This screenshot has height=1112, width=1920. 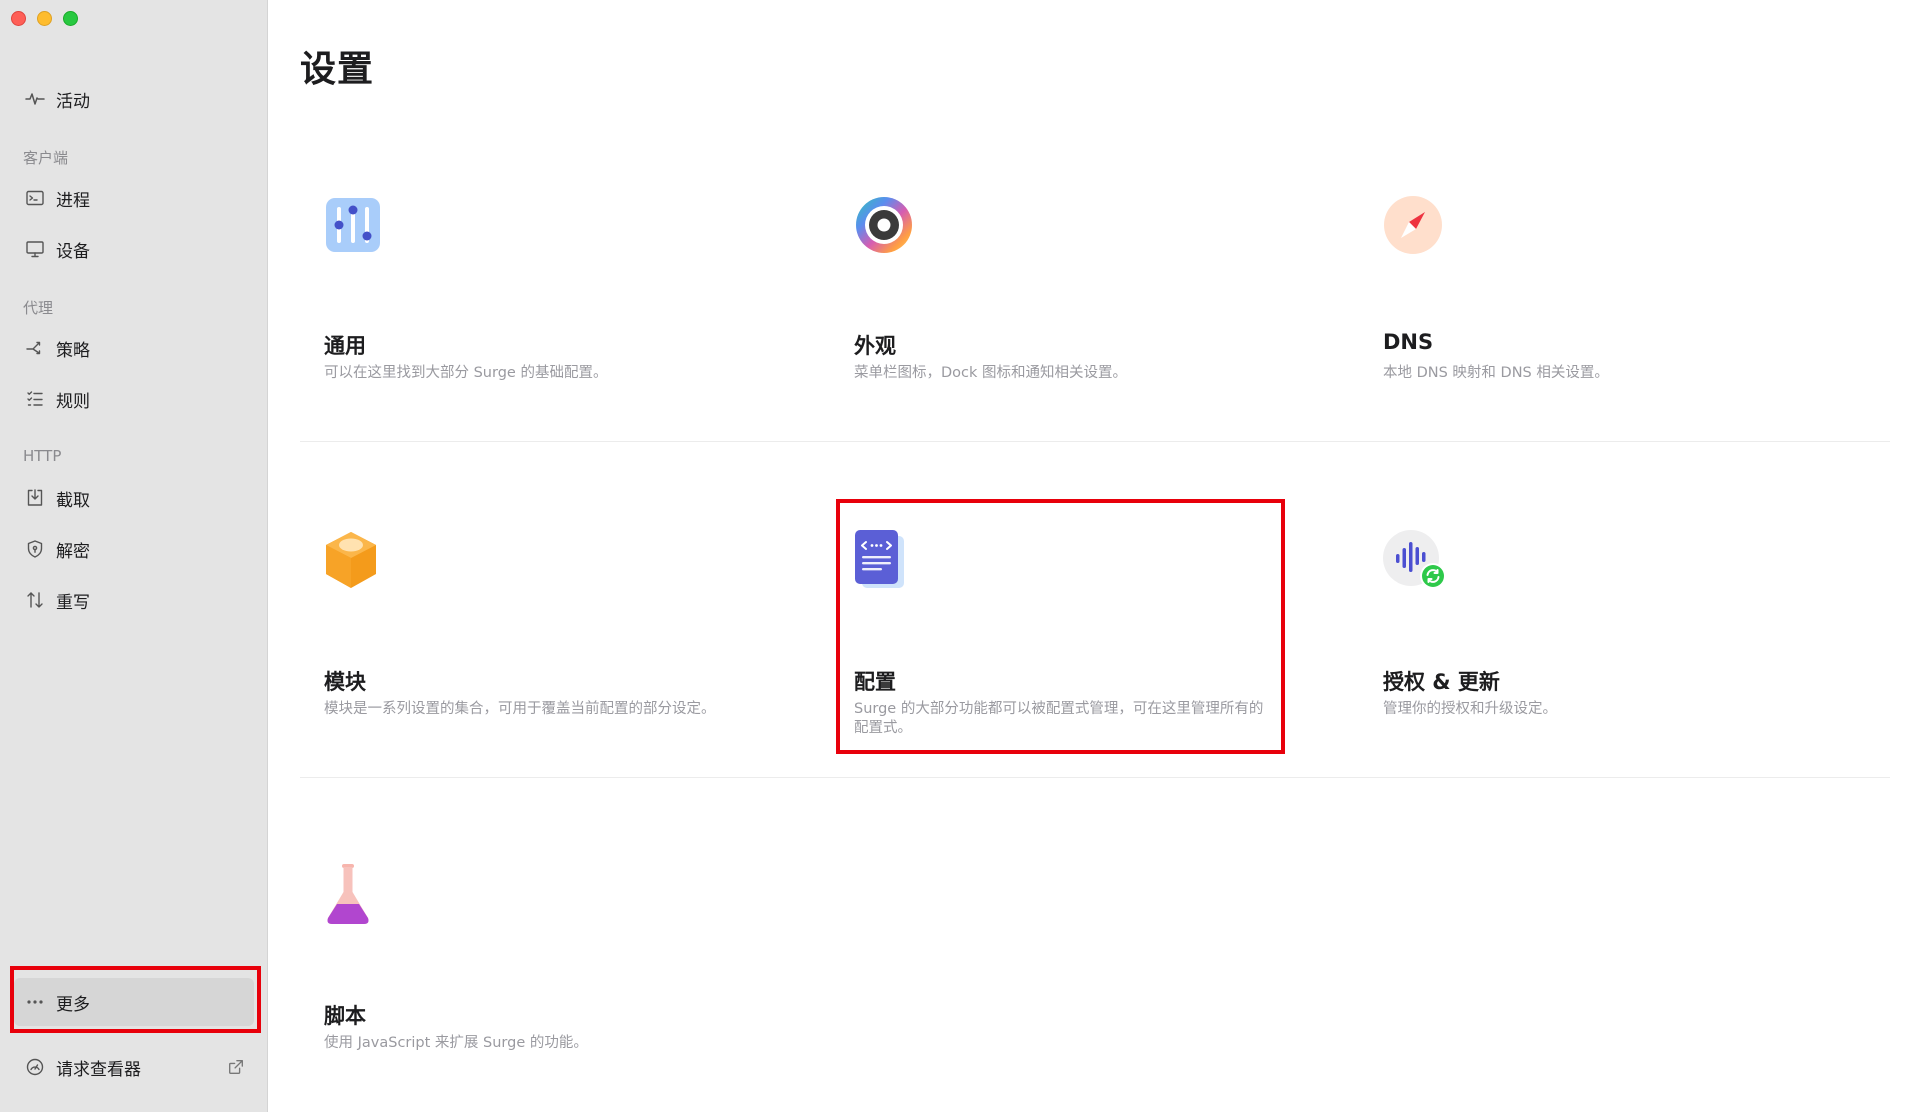 I want to click on sidebar-item-rewrite: 重写, so click(x=134, y=600).